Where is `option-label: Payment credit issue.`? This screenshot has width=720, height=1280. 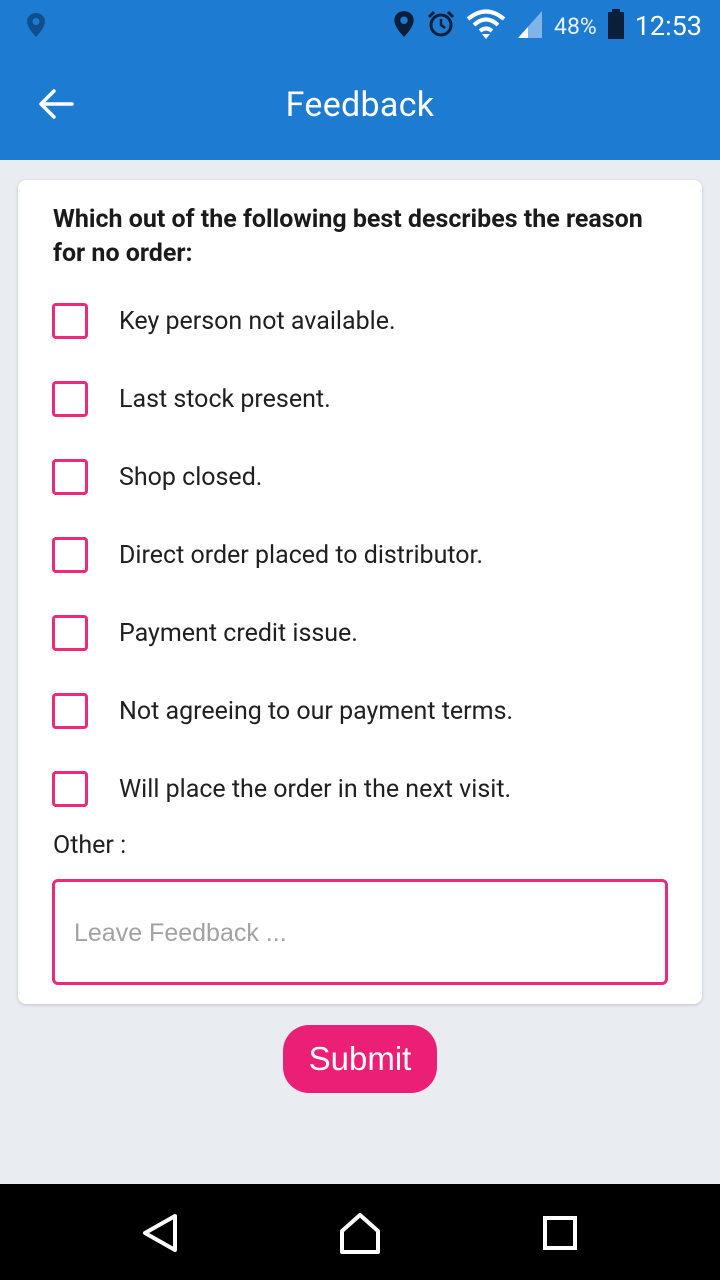
option-label: Payment credit issue. is located at coordinates (238, 633).